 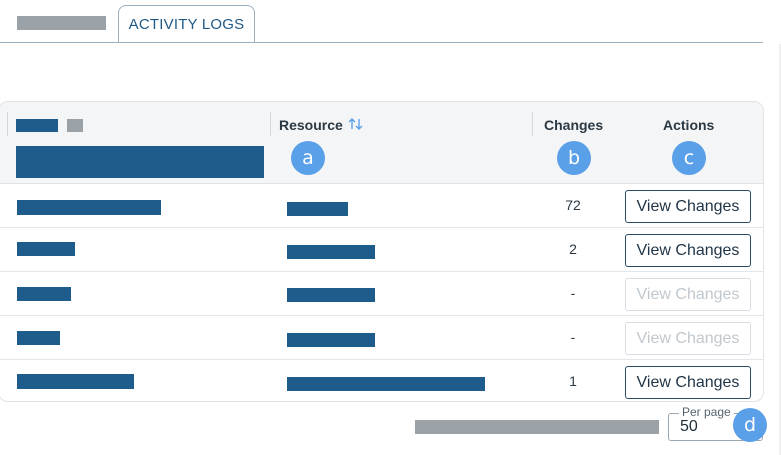 I want to click on changes-count: 2, so click(x=573, y=249).